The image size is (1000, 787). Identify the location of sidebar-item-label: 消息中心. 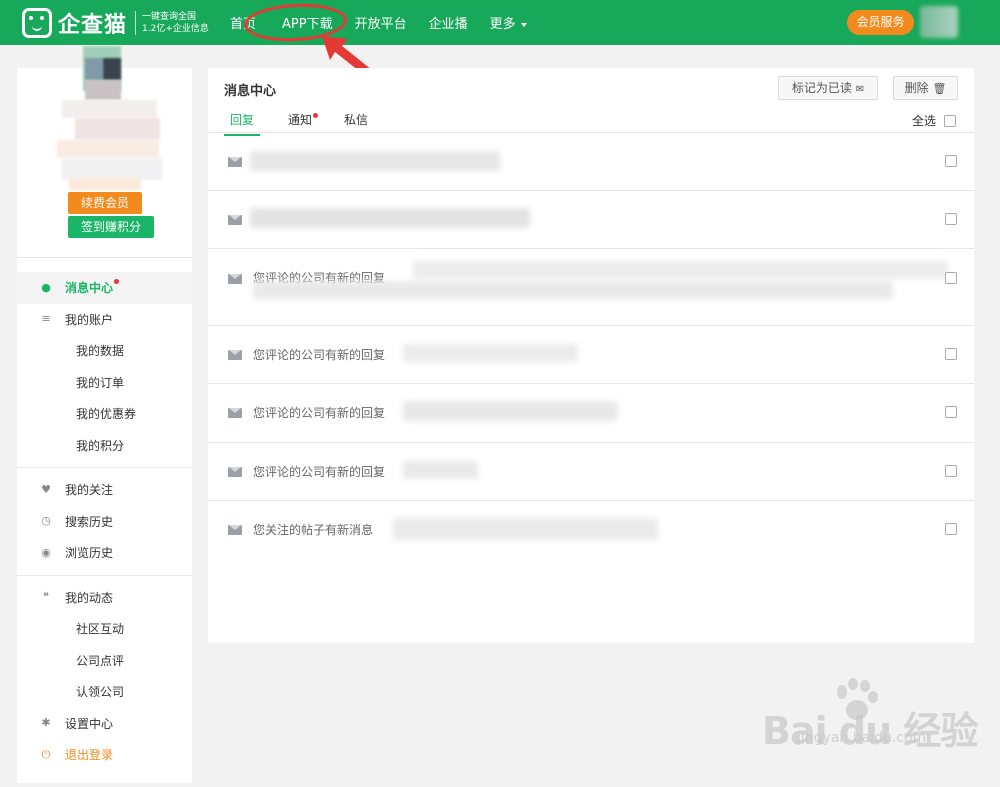
(89, 288).